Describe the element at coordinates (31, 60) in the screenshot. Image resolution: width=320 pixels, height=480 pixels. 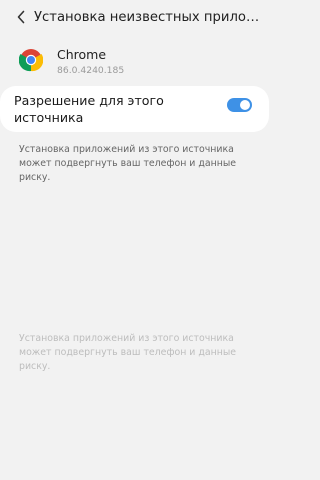
I see `chrome-icon` at that location.